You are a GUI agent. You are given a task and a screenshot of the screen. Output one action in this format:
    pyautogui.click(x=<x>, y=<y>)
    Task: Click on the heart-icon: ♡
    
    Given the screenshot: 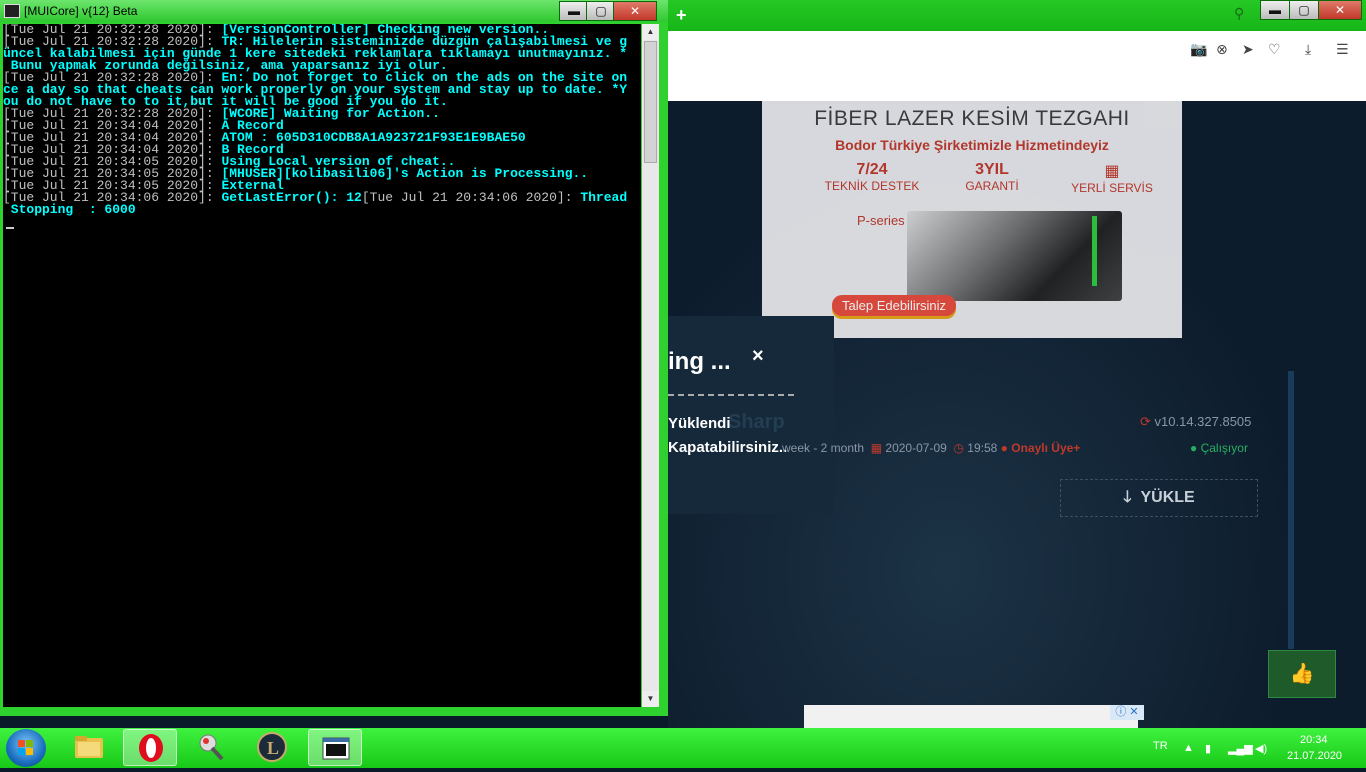 What is the action you would take?
    pyautogui.click(x=1274, y=49)
    